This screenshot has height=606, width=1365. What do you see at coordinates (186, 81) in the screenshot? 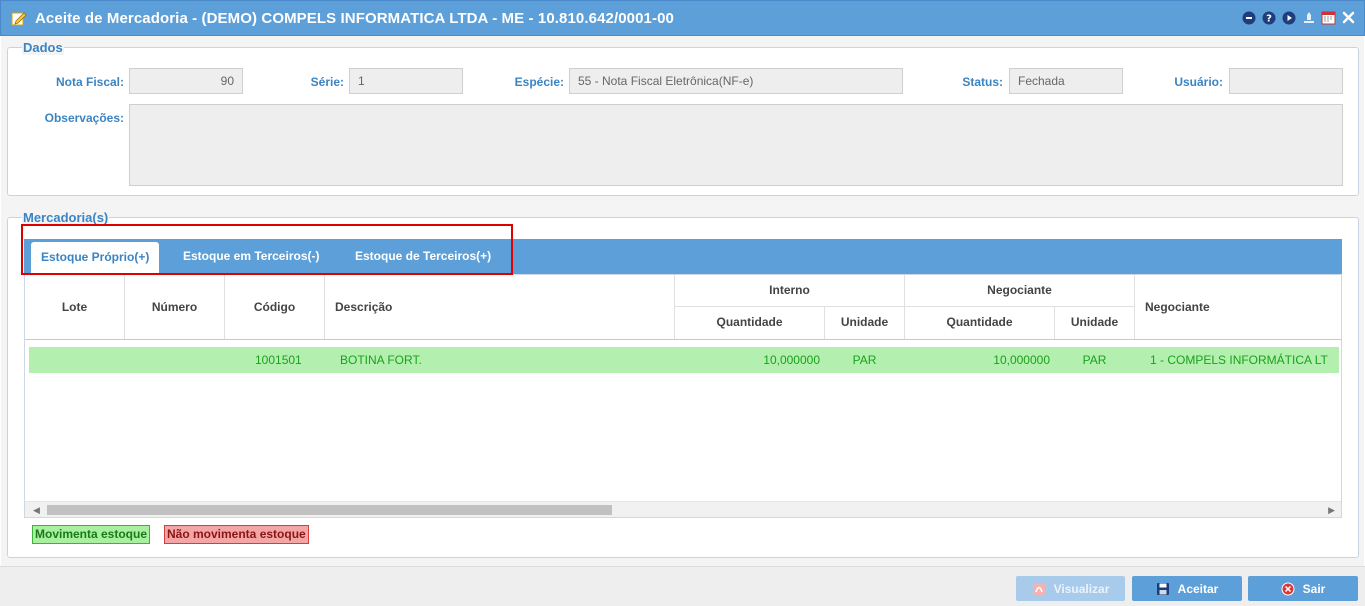
I see `nota-fiscal-field: 90` at bounding box center [186, 81].